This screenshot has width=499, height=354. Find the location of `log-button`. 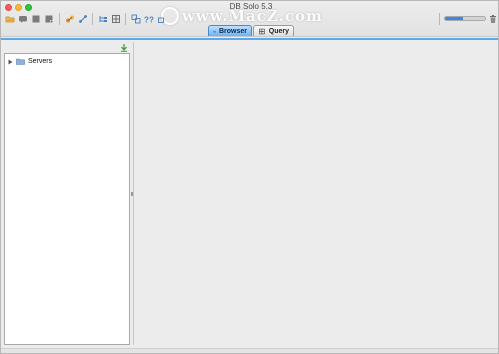

log-button is located at coordinates (23, 19).